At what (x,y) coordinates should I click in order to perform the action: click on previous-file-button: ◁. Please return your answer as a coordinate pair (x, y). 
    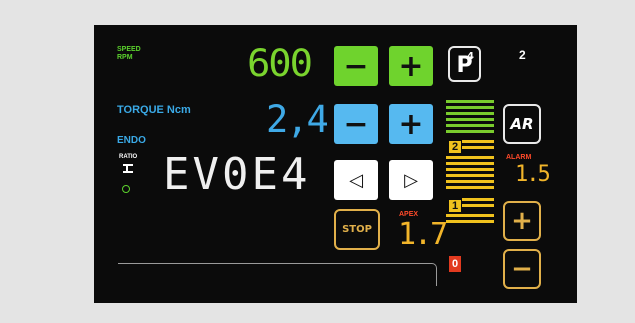
    Looking at the image, I should click on (356, 180).